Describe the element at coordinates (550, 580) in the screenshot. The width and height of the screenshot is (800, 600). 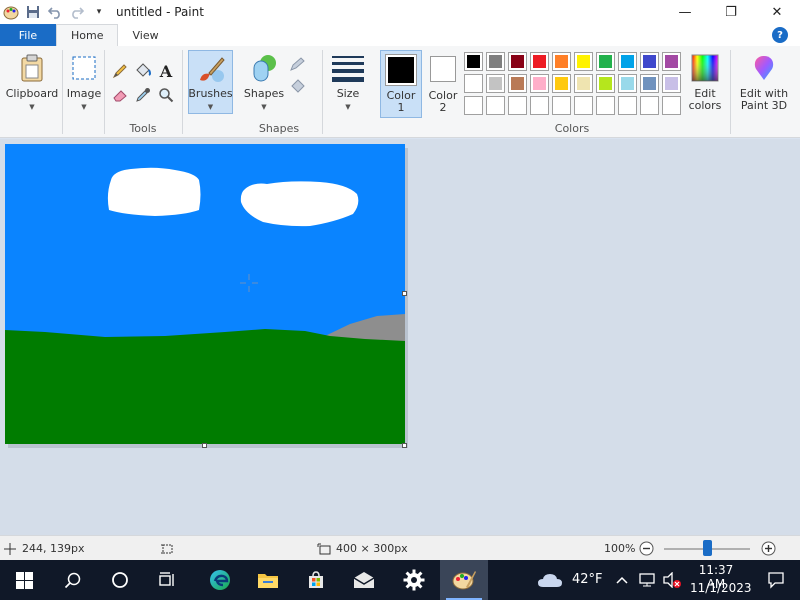
I see `weather-button` at that location.